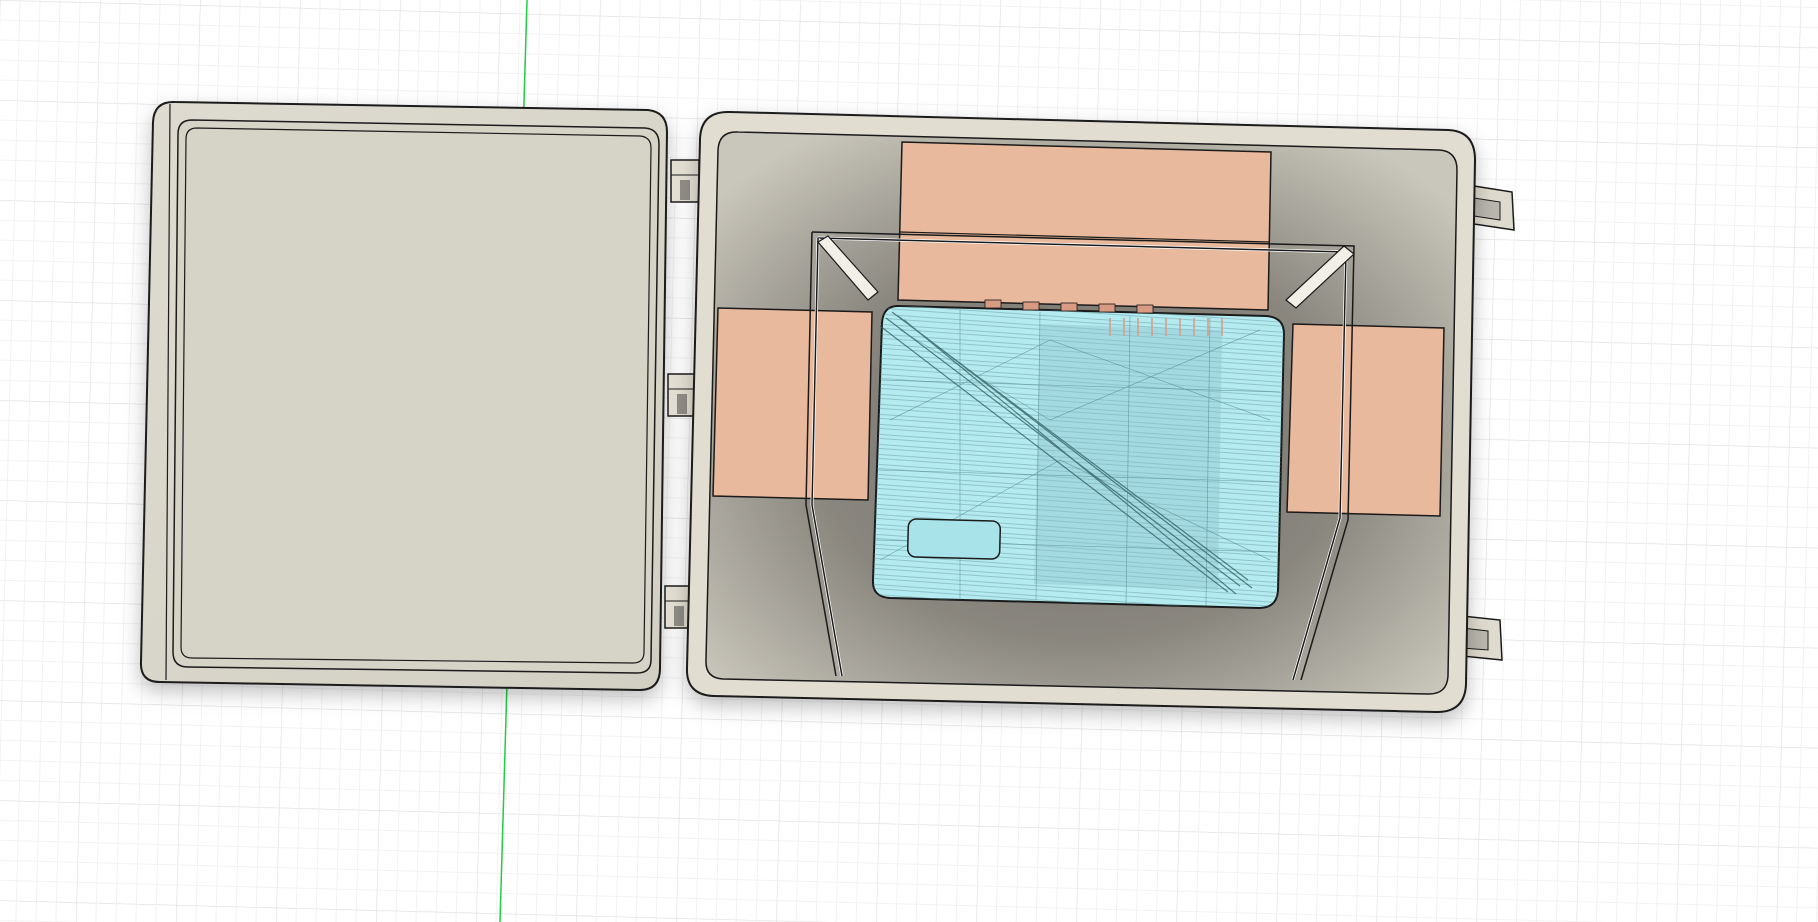 This screenshot has width=1818, height=922. Describe the element at coordinates (1078, 454) in the screenshot. I see `device-body` at that location.